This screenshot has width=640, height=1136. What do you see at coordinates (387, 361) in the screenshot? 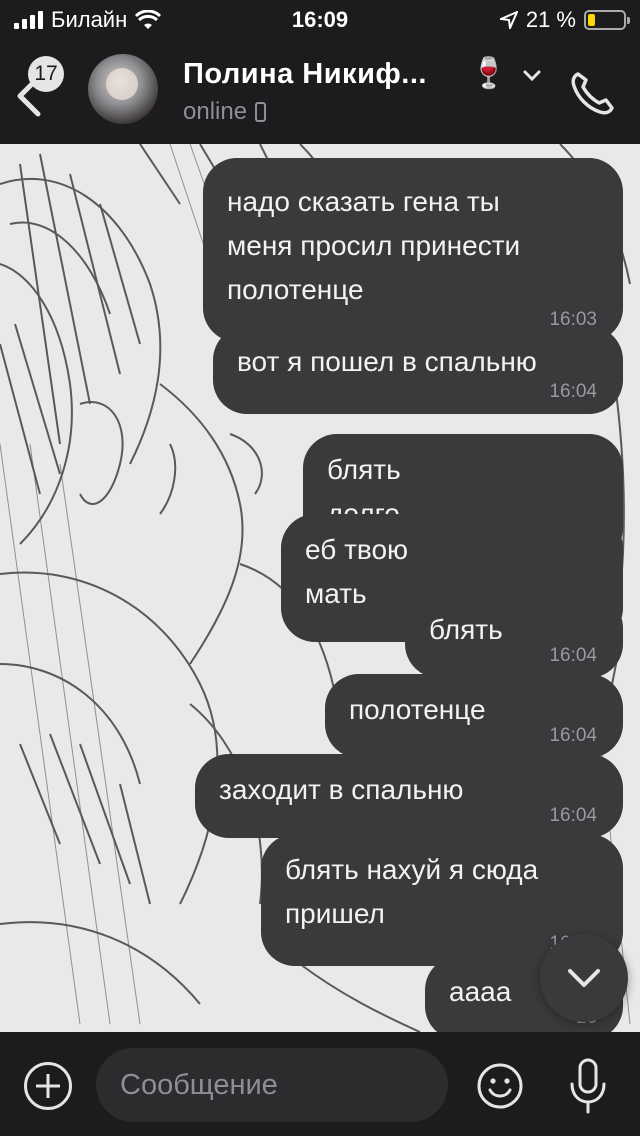
I see `message-text: вот я пошел в спальню` at bounding box center [387, 361].